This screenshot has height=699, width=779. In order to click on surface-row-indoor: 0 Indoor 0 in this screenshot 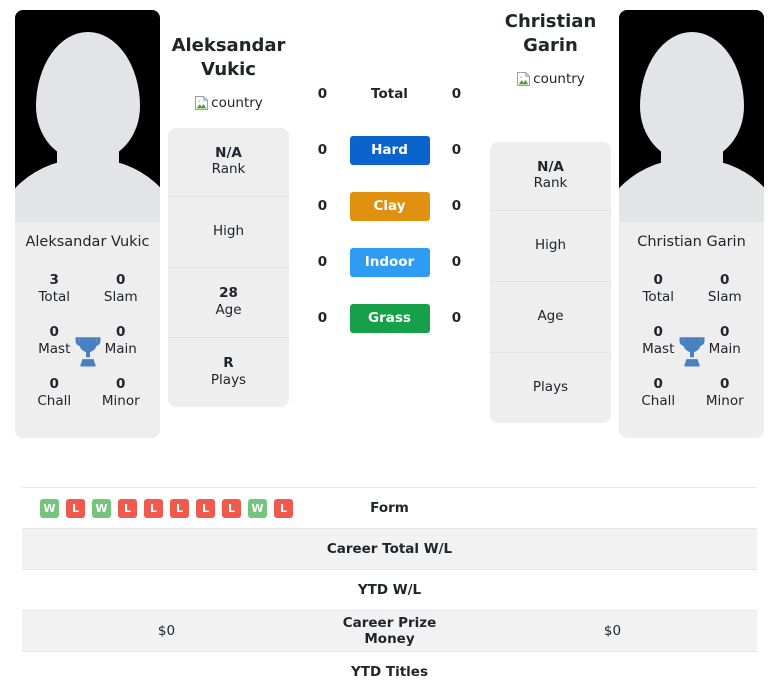, I will do `click(389, 262)`.